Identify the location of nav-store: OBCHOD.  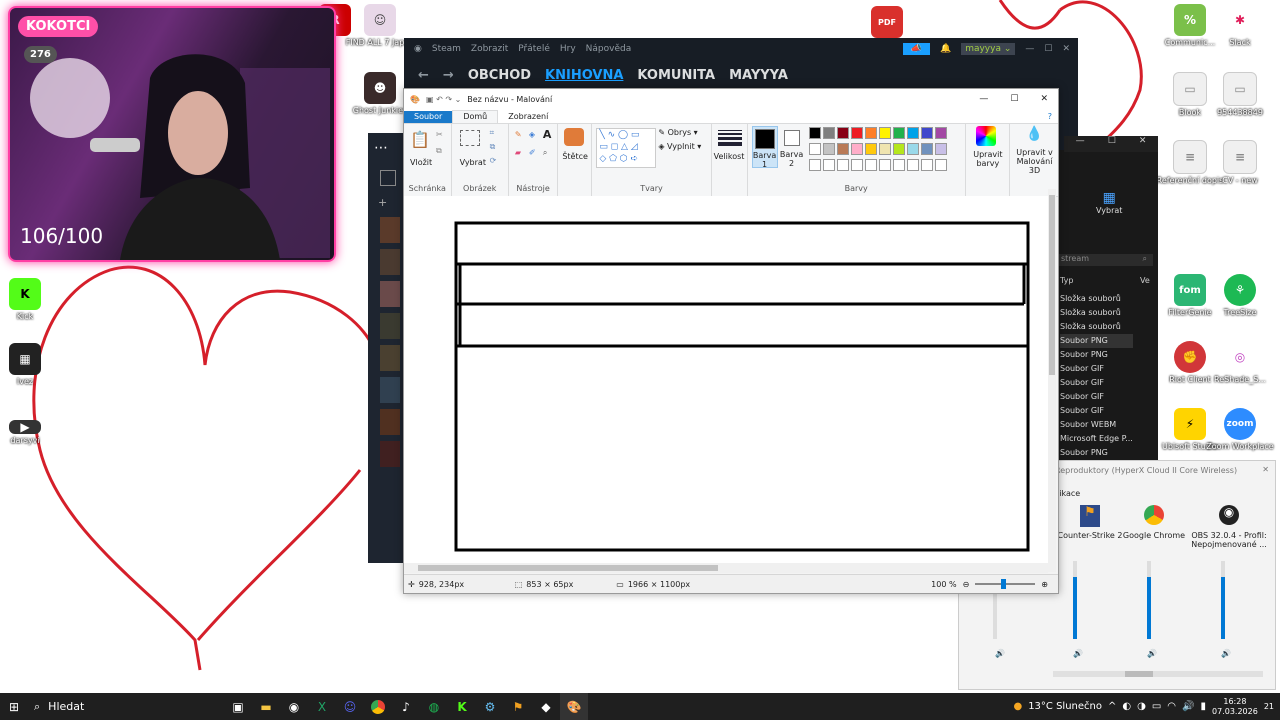
(499, 75).